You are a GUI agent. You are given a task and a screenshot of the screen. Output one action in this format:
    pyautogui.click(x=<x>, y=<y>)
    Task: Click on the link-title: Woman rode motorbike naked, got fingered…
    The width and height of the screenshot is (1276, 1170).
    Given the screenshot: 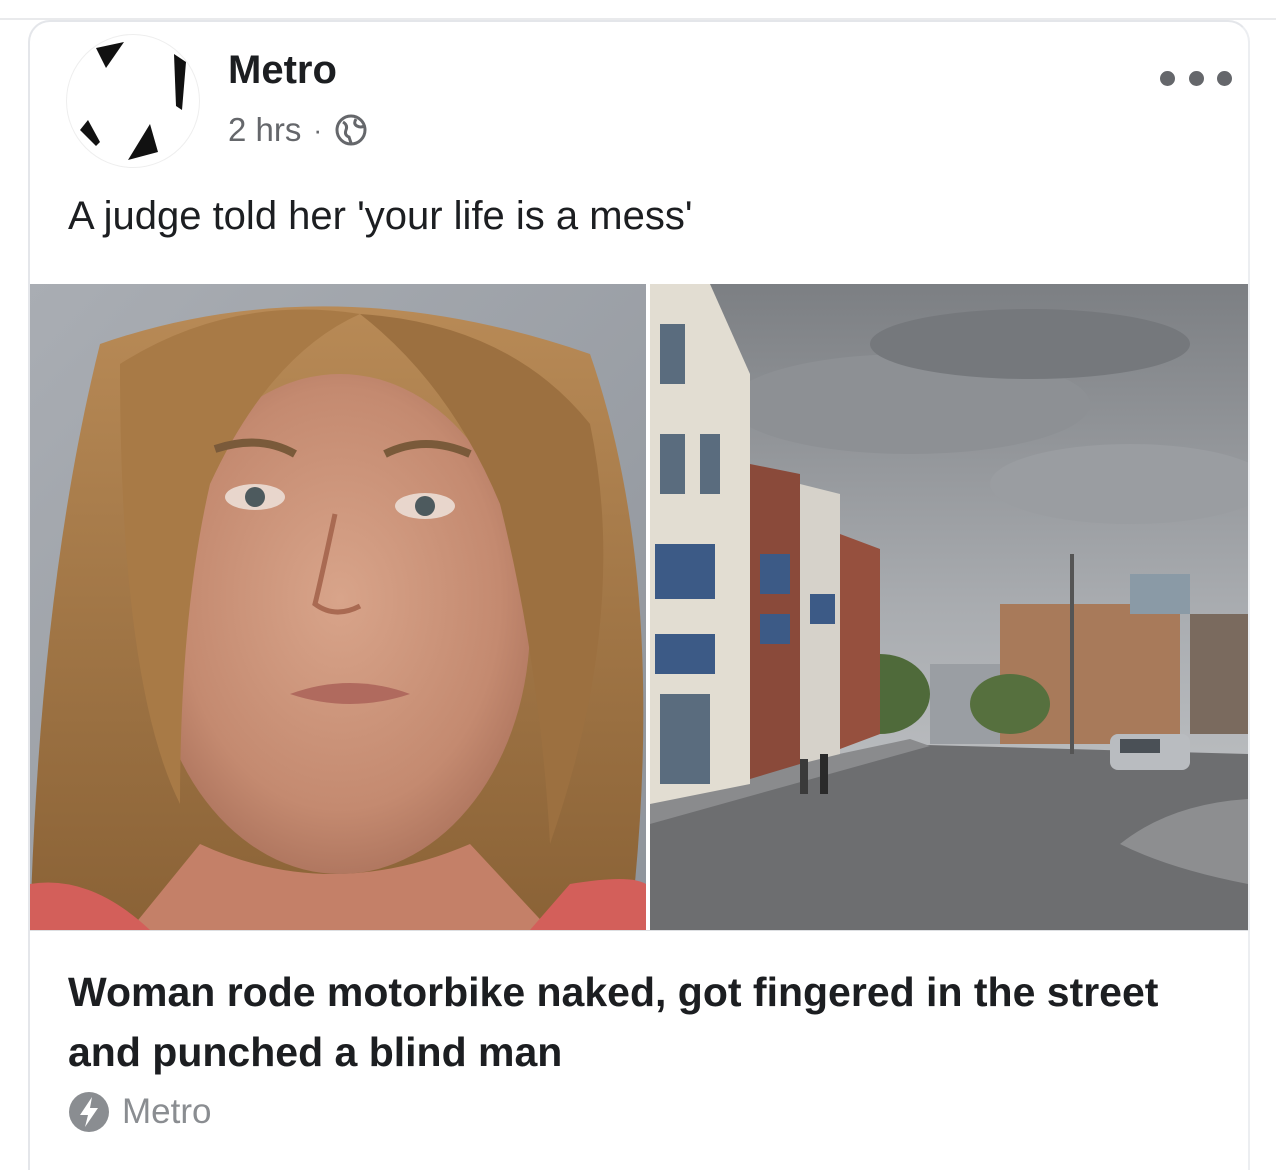 What is the action you would take?
    pyautogui.click(x=638, y=1022)
    